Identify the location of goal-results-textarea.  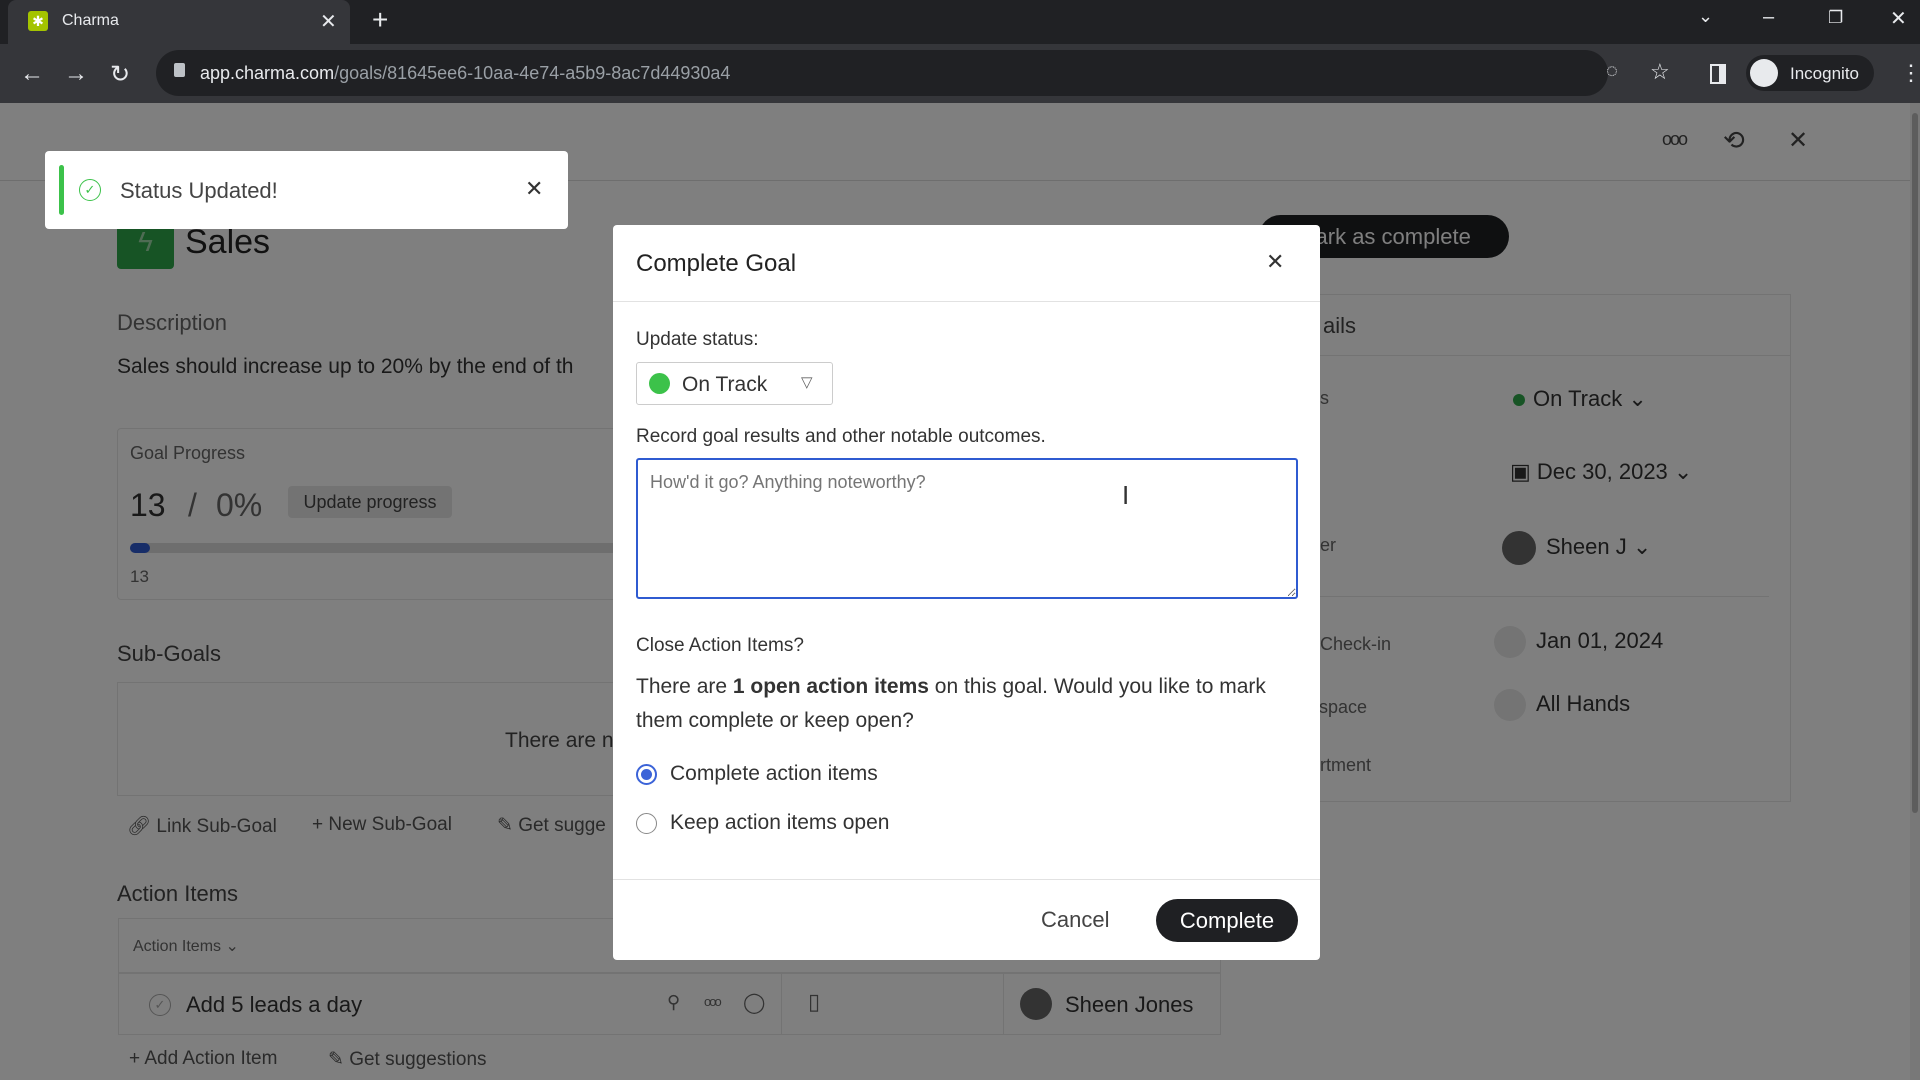
(967, 528).